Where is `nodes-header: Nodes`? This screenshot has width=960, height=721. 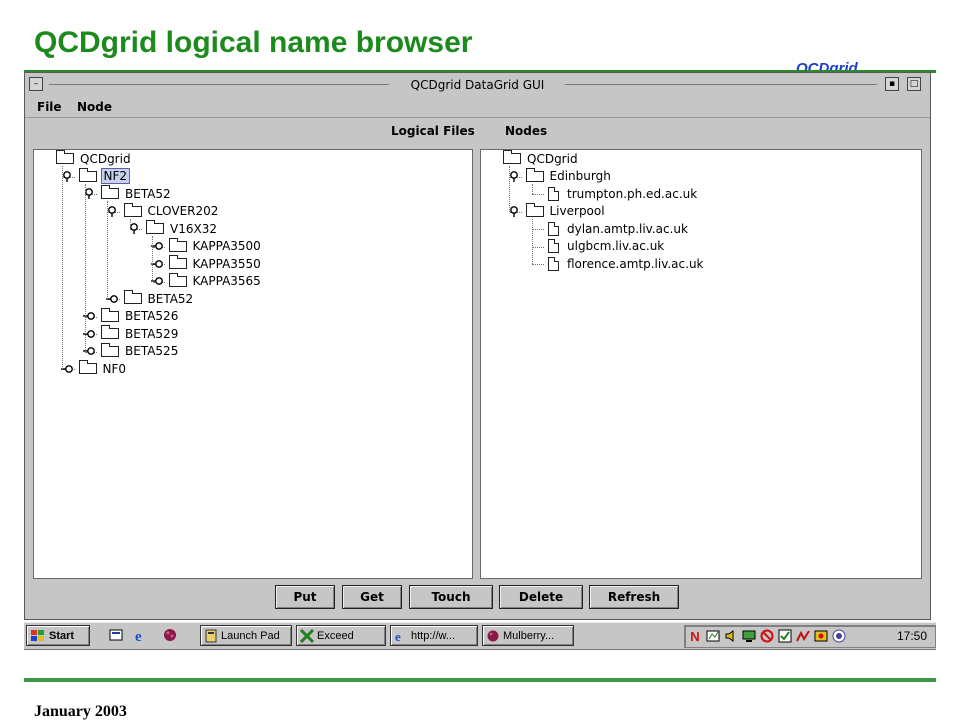
nodes-header: Nodes is located at coordinates (526, 131).